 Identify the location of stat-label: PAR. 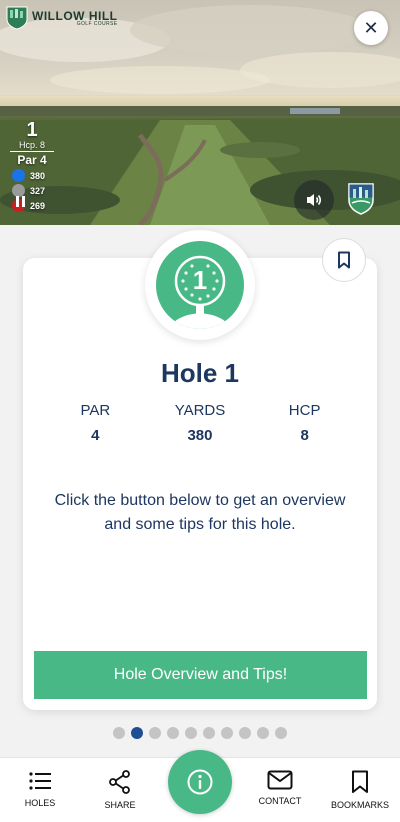
(95, 410).